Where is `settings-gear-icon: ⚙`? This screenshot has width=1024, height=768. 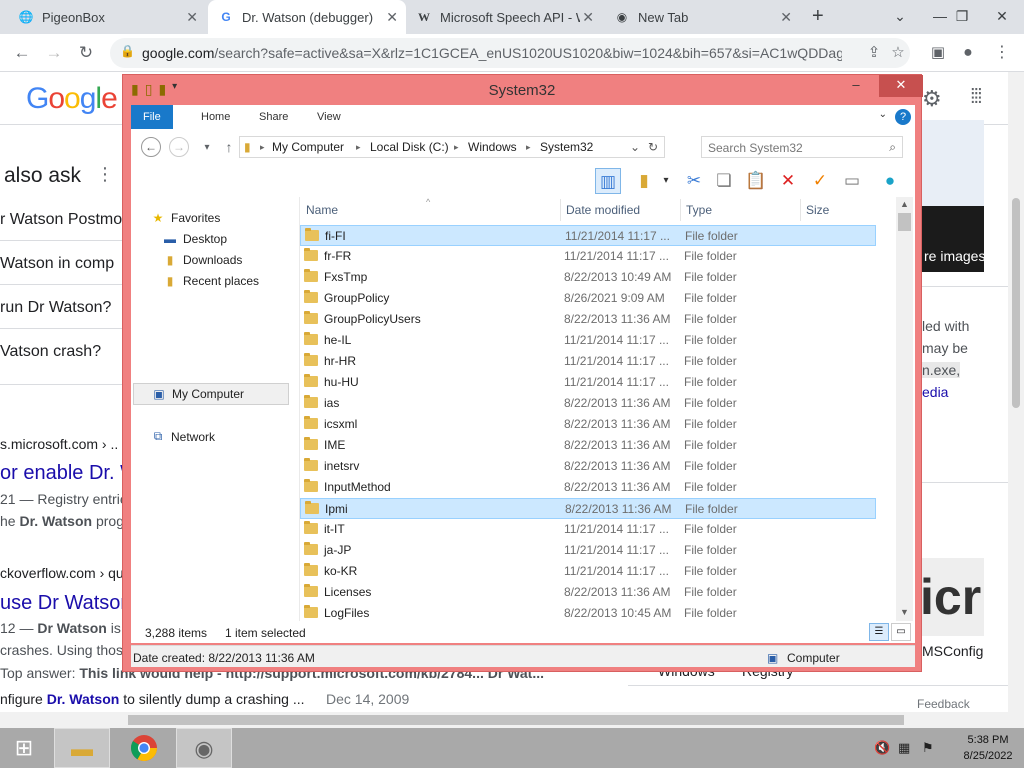
settings-gear-icon: ⚙ is located at coordinates (932, 99).